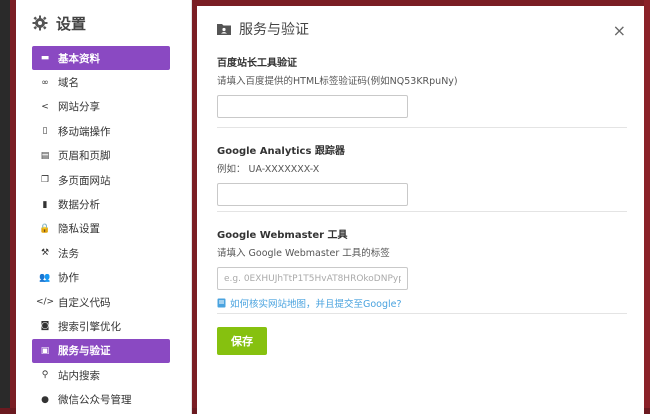  I want to click on sidebar-item-10: </> 自定义代码, so click(101, 302).